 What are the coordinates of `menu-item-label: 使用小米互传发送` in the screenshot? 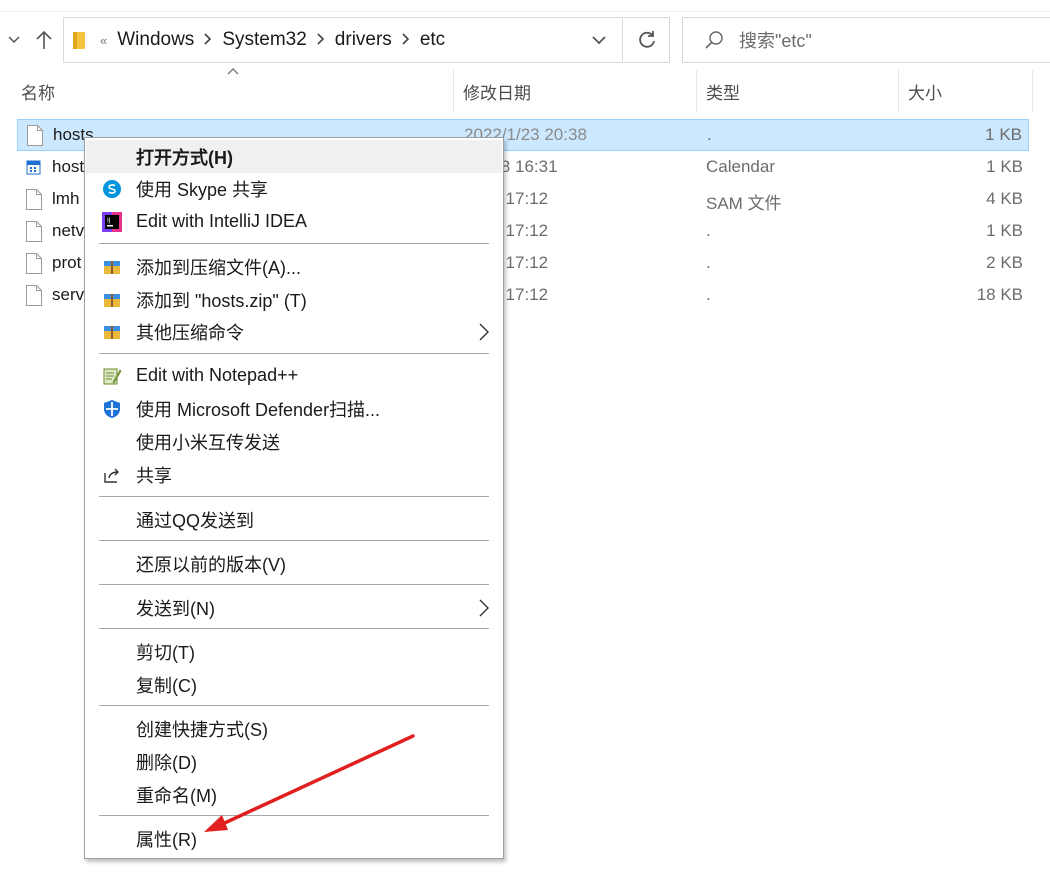 It's located at (208, 442).